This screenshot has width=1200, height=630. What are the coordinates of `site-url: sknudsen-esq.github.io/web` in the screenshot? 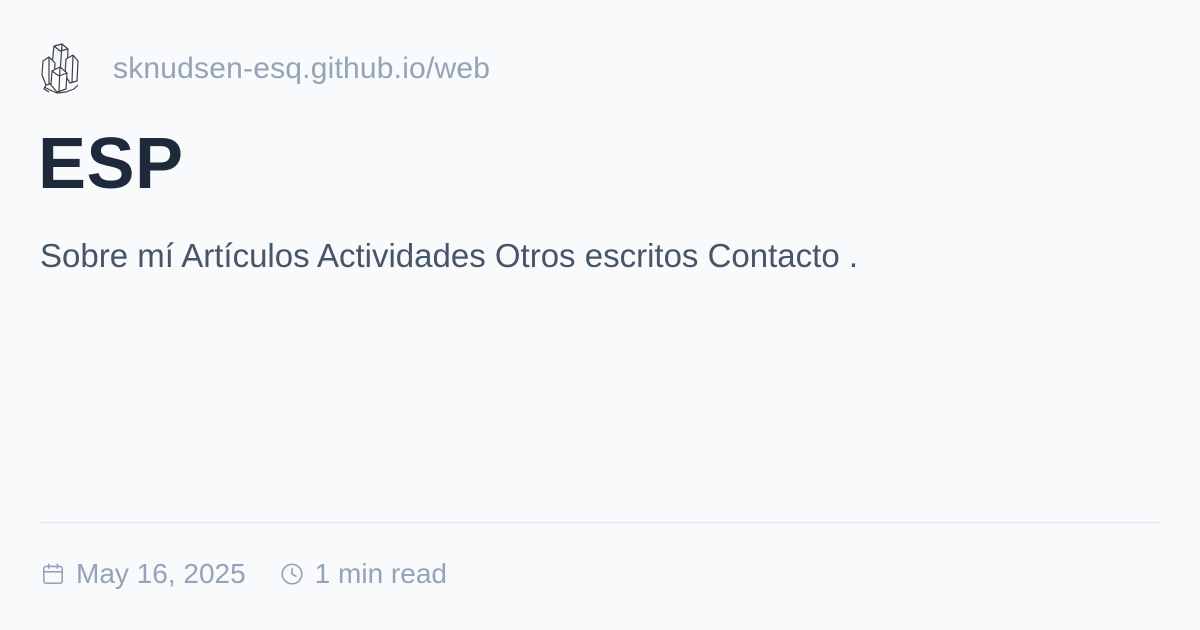 It's located at (301, 69).